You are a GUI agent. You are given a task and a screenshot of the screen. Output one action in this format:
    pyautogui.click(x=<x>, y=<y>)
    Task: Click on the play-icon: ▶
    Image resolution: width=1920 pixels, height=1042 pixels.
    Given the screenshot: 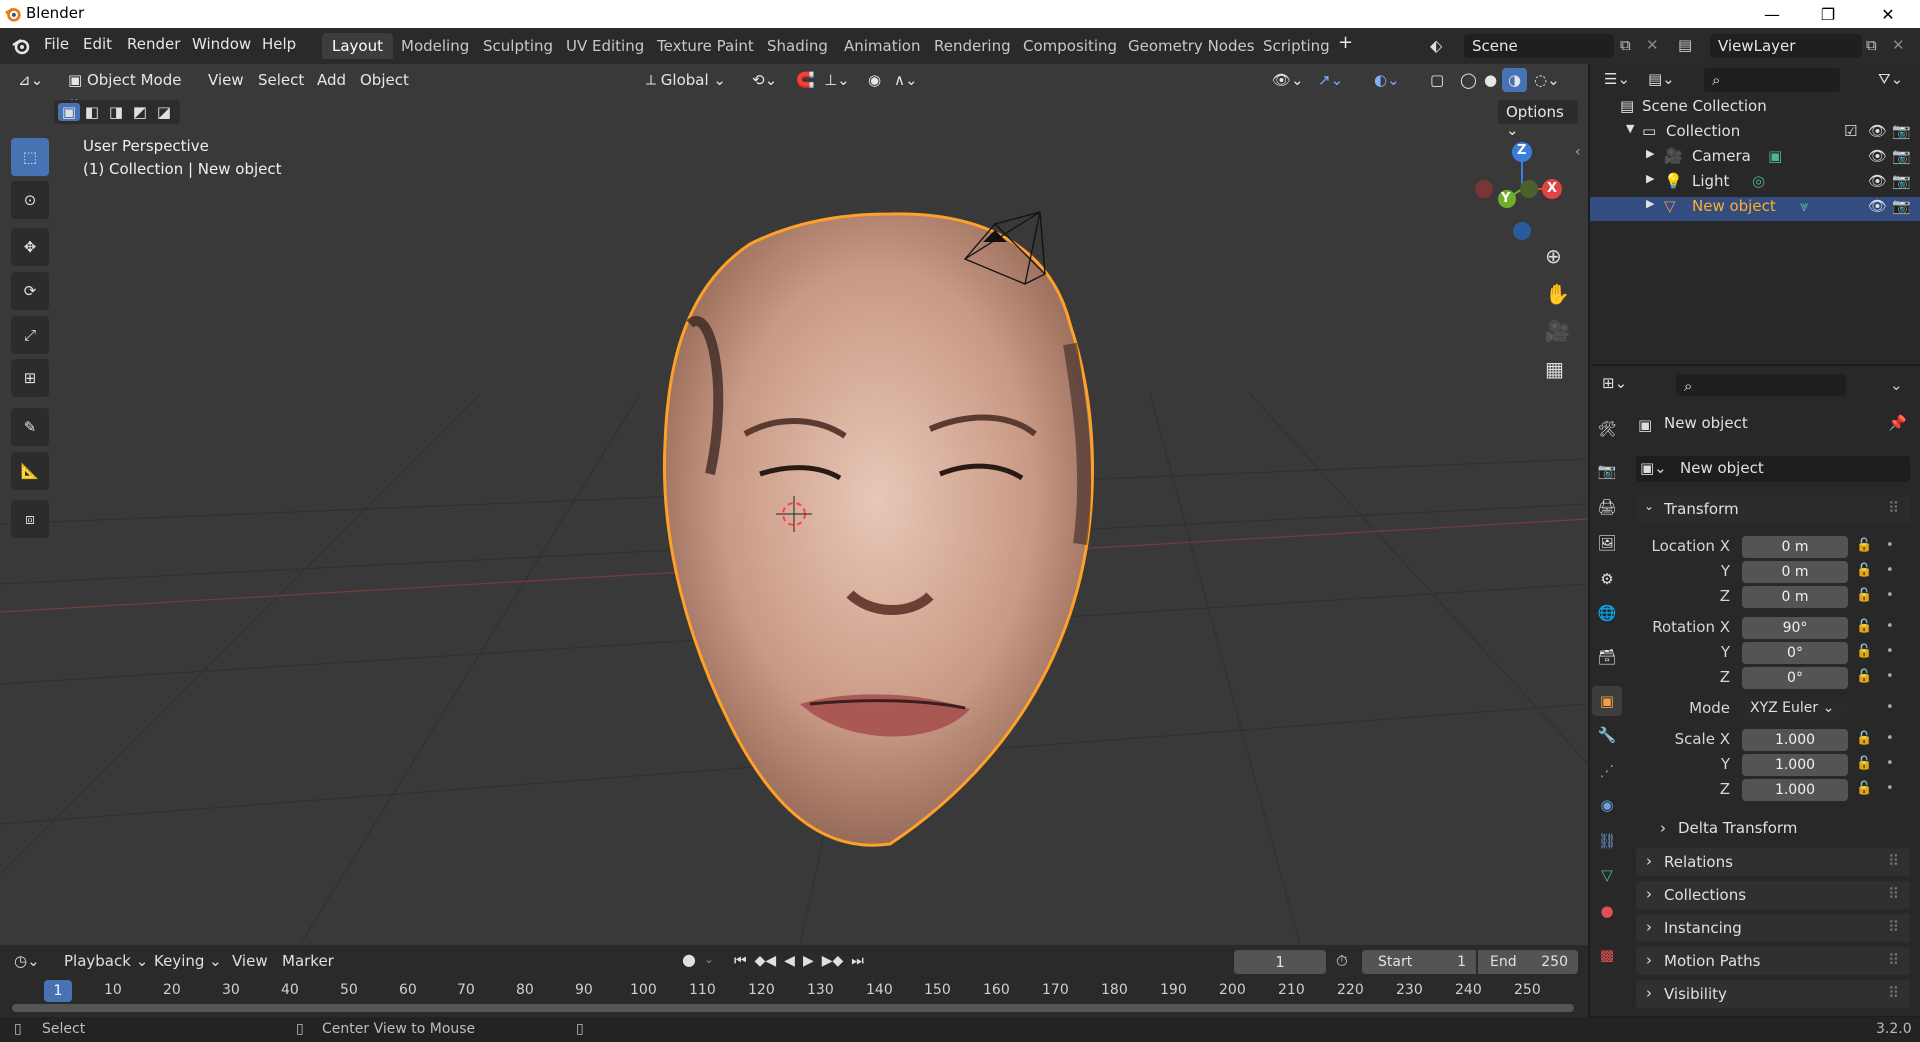 What is the action you would take?
    pyautogui.click(x=808, y=961)
    